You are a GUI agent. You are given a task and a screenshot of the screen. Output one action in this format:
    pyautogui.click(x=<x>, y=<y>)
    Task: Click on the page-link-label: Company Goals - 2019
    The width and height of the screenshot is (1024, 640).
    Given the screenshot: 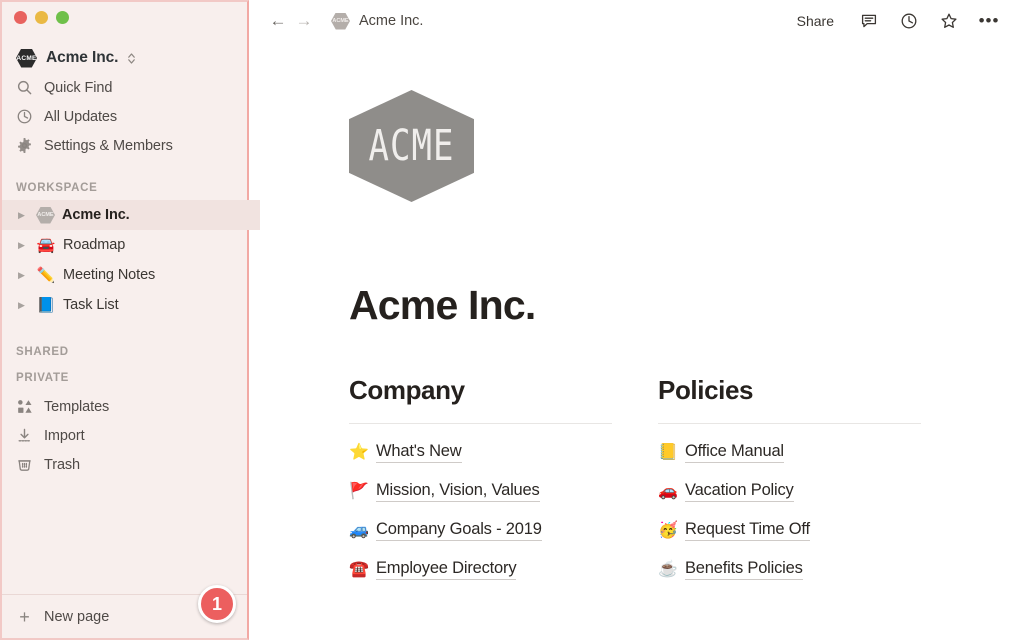 What is the action you would take?
    pyautogui.click(x=459, y=530)
    